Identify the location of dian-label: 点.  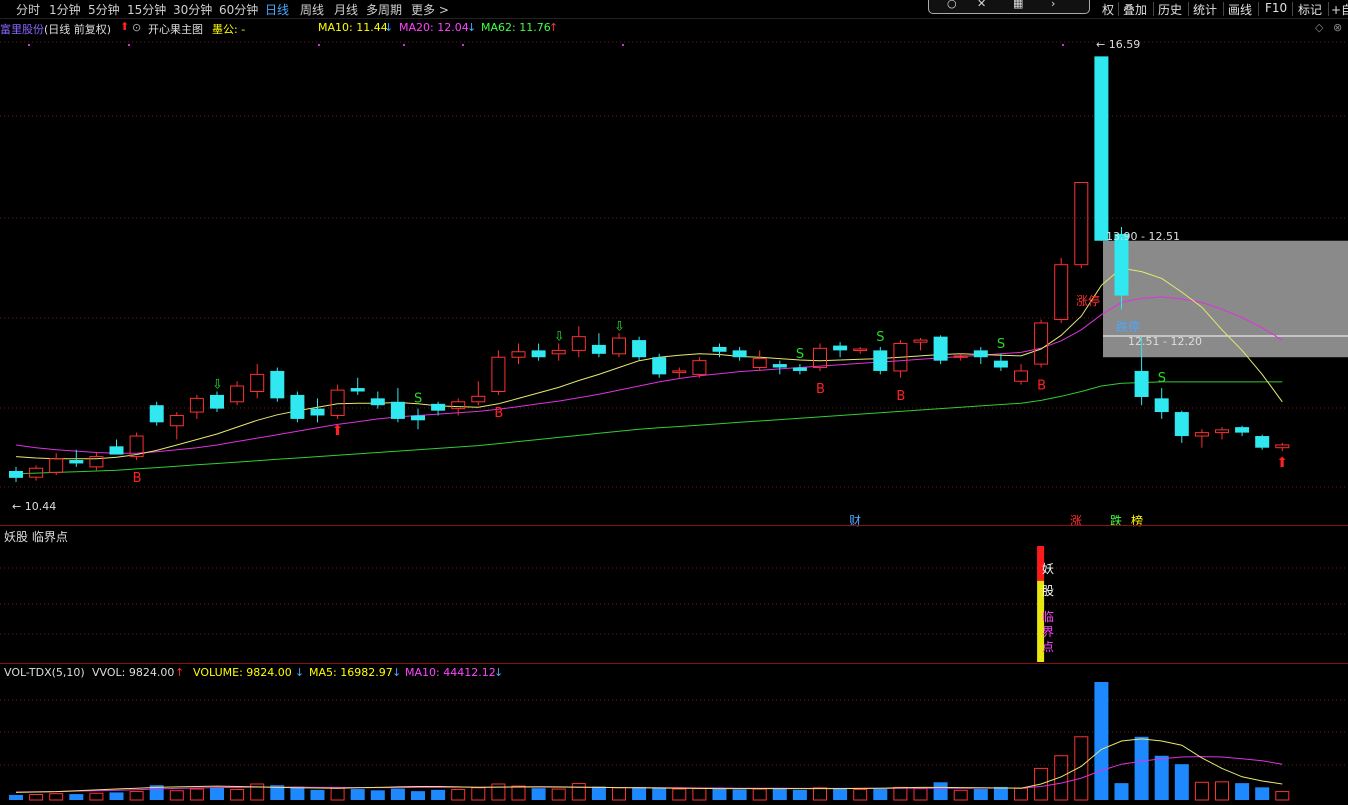
(1048, 647).